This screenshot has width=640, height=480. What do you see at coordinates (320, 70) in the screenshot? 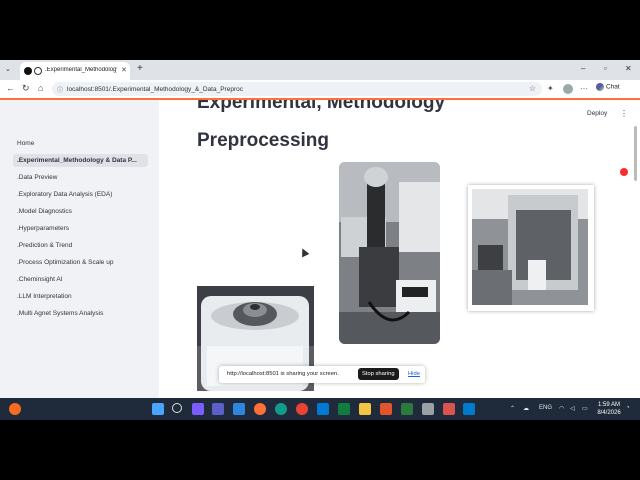
I see `tab-bar: ⌄ .Experimental_Methodology ✕ + – ▫ ✕` at bounding box center [320, 70].